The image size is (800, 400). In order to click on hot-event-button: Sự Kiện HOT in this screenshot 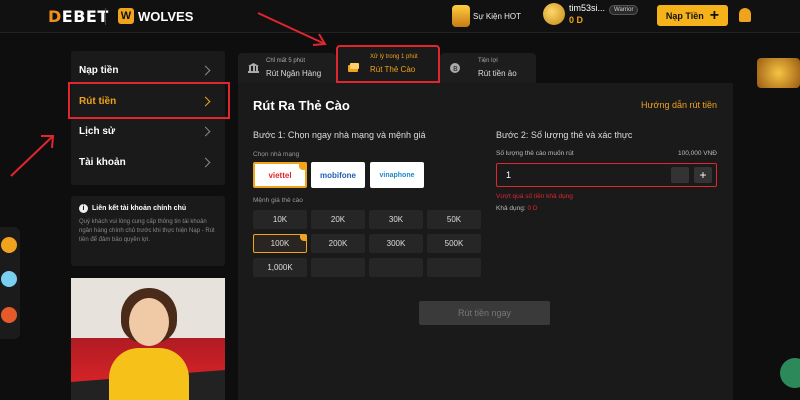, I will do `click(486, 16)`.